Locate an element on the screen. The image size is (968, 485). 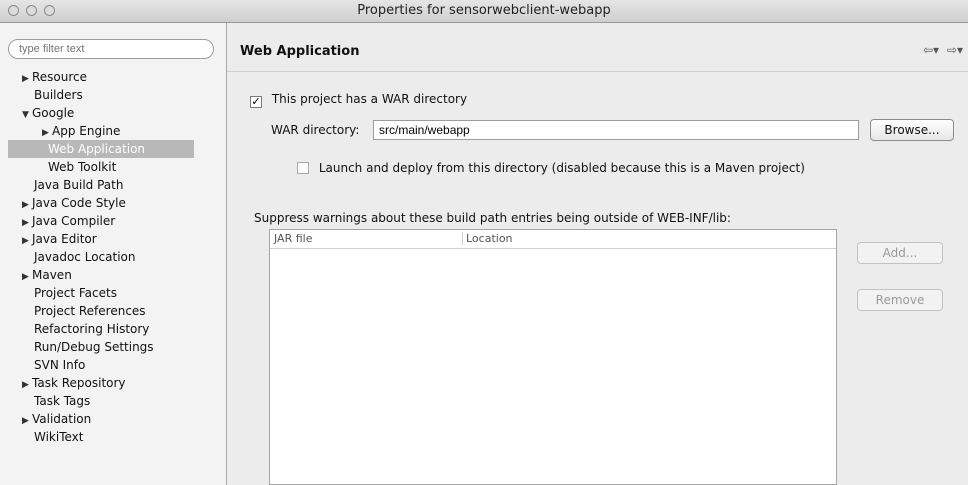
tree-item-refactoring-history: Refactoring History is located at coordinates (91, 329).